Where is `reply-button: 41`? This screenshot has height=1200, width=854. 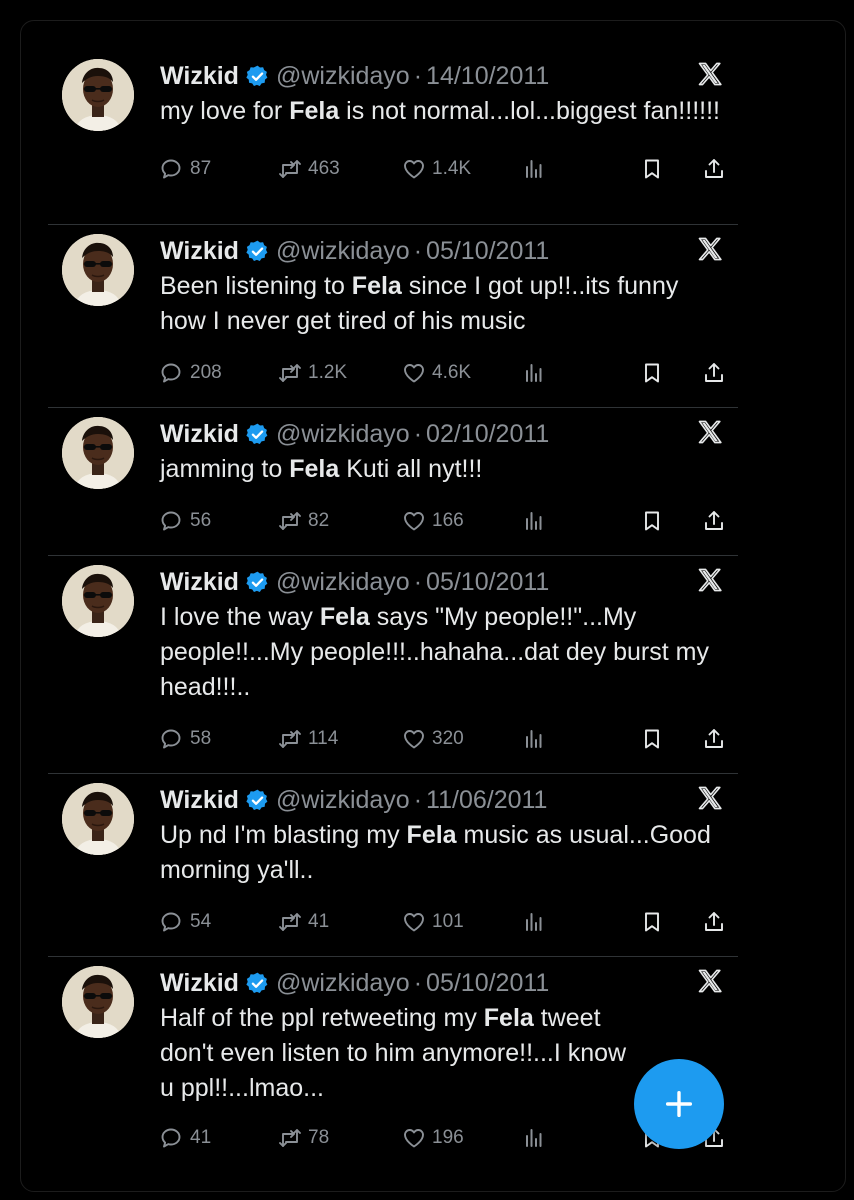 reply-button: 41 is located at coordinates (219, 1138).